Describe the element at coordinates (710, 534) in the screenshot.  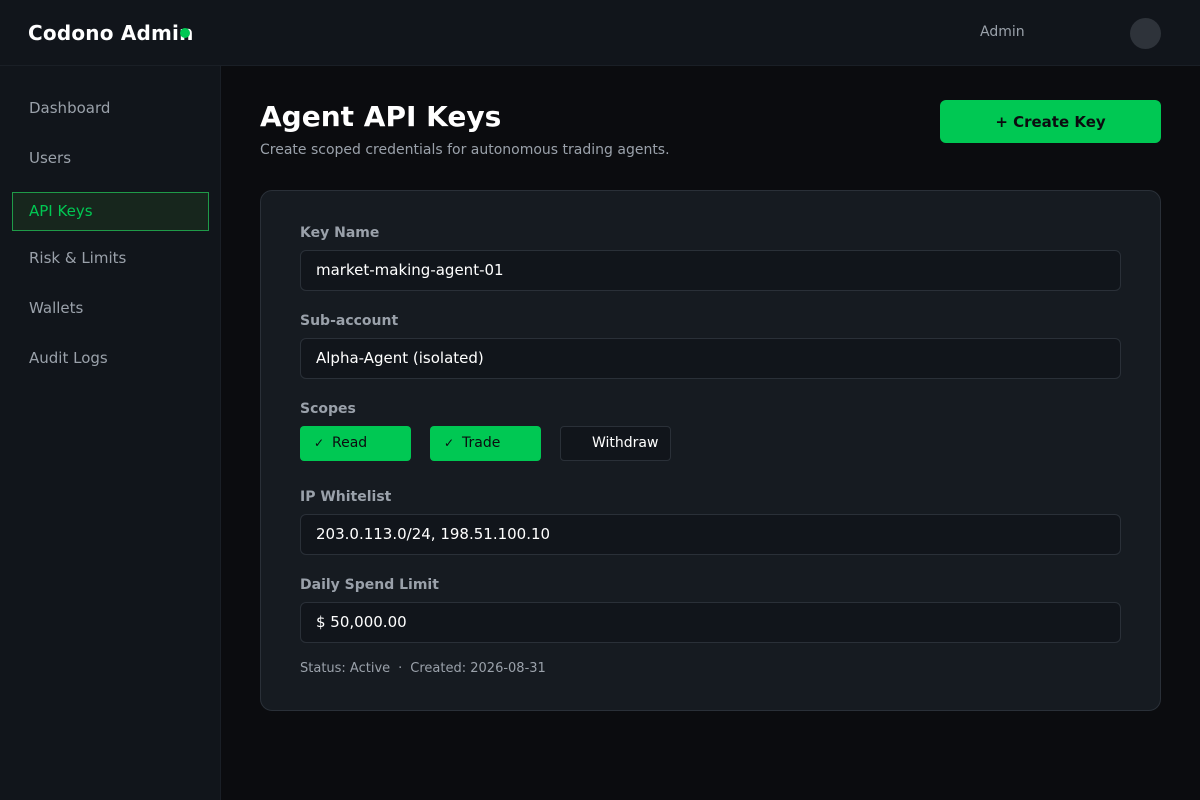
I see `ip-whitelist-input: 203.0.113.0/24, 198.51.100.10` at that location.